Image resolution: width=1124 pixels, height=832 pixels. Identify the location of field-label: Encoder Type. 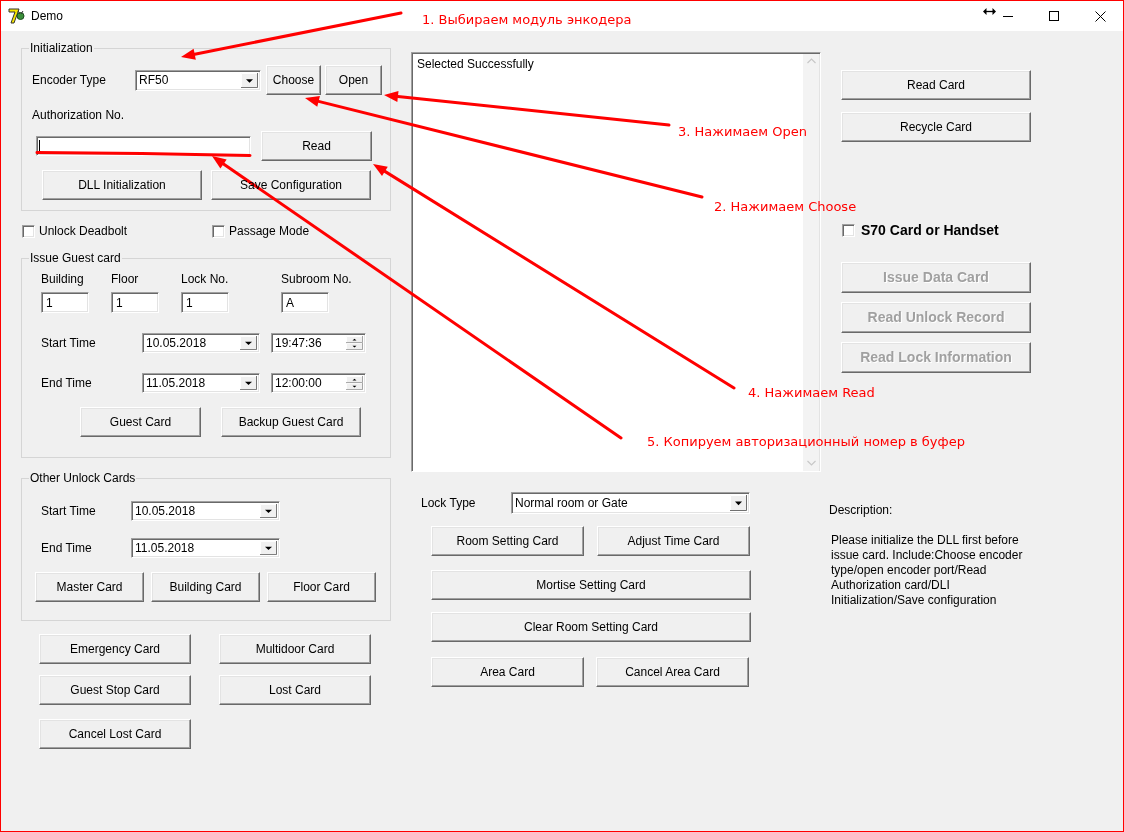
(69, 80).